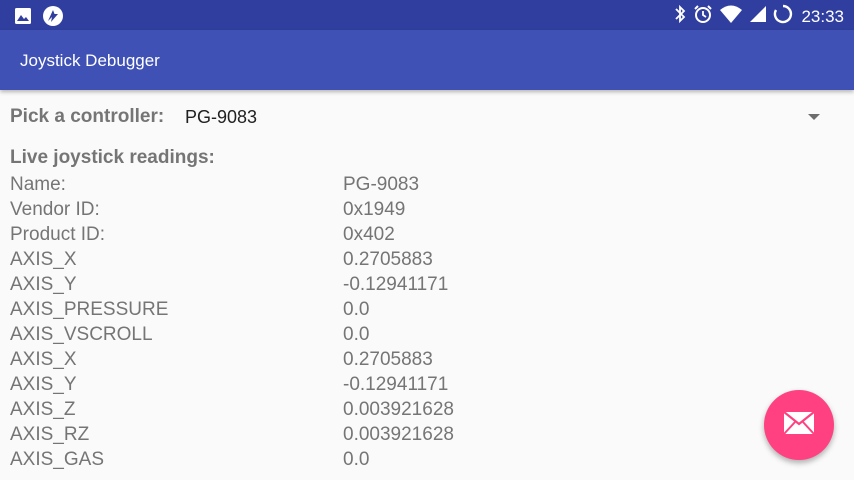 The width and height of the screenshot is (854, 480). Describe the element at coordinates (703, 16) in the screenshot. I see `alarm-icon` at that location.